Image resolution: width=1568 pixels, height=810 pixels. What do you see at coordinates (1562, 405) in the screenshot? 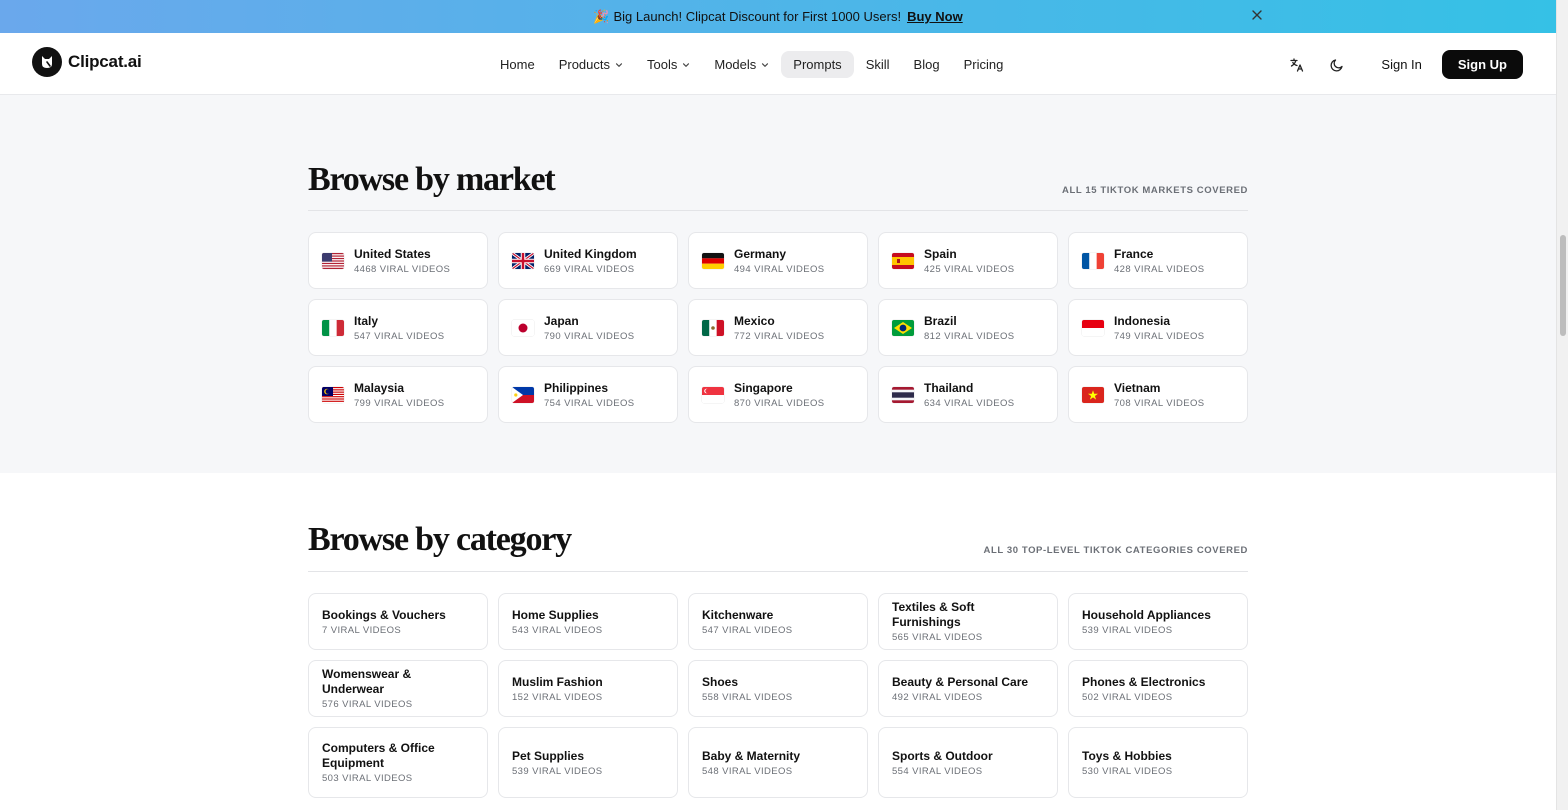
I see `page-scrollbar` at bounding box center [1562, 405].